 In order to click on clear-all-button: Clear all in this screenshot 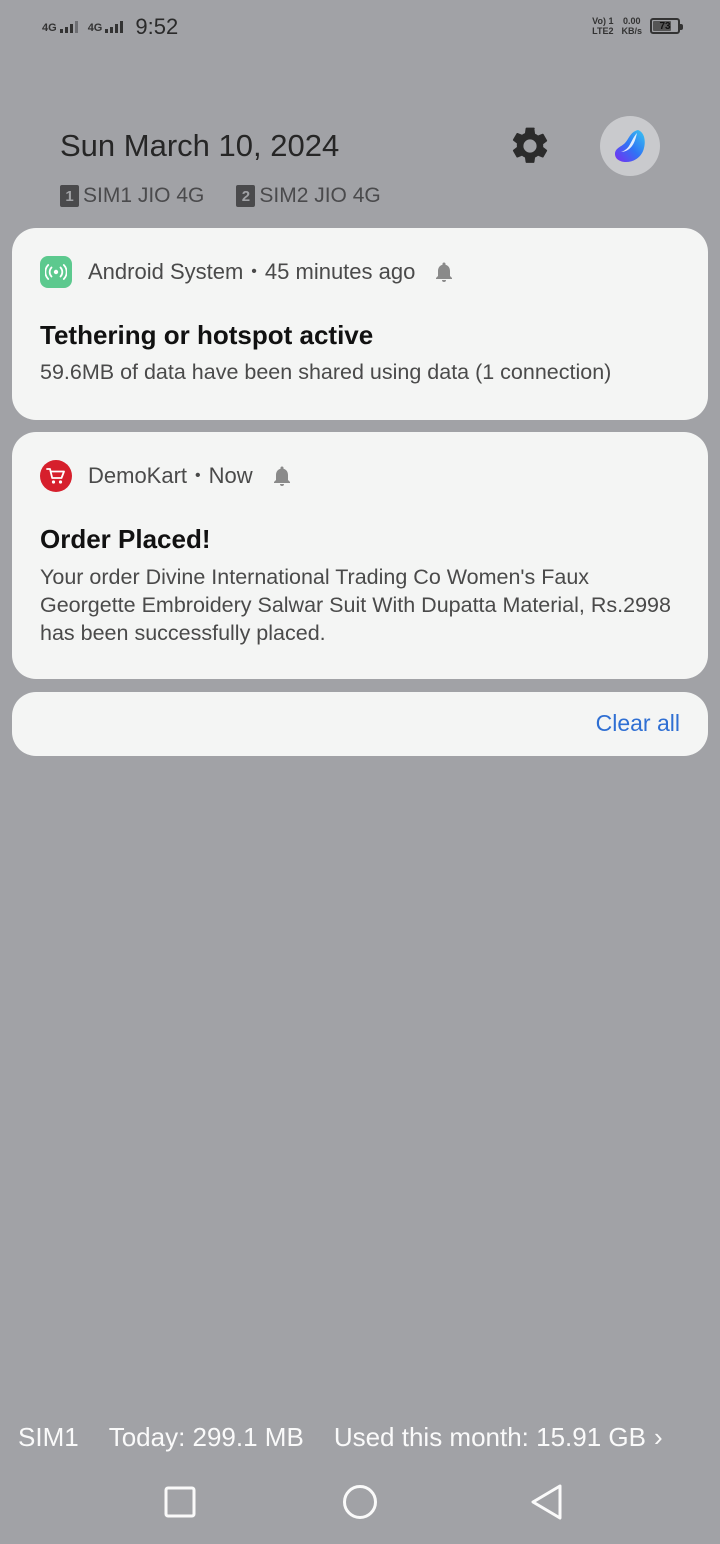, I will do `click(638, 723)`.